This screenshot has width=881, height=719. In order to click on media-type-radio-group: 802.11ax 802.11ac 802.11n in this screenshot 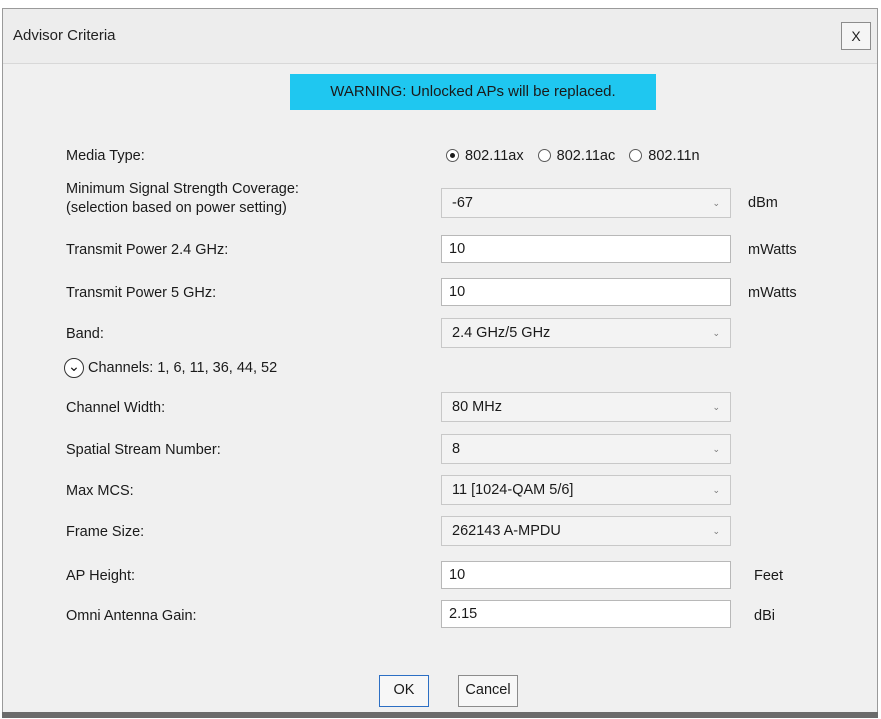, I will do `click(578, 158)`.